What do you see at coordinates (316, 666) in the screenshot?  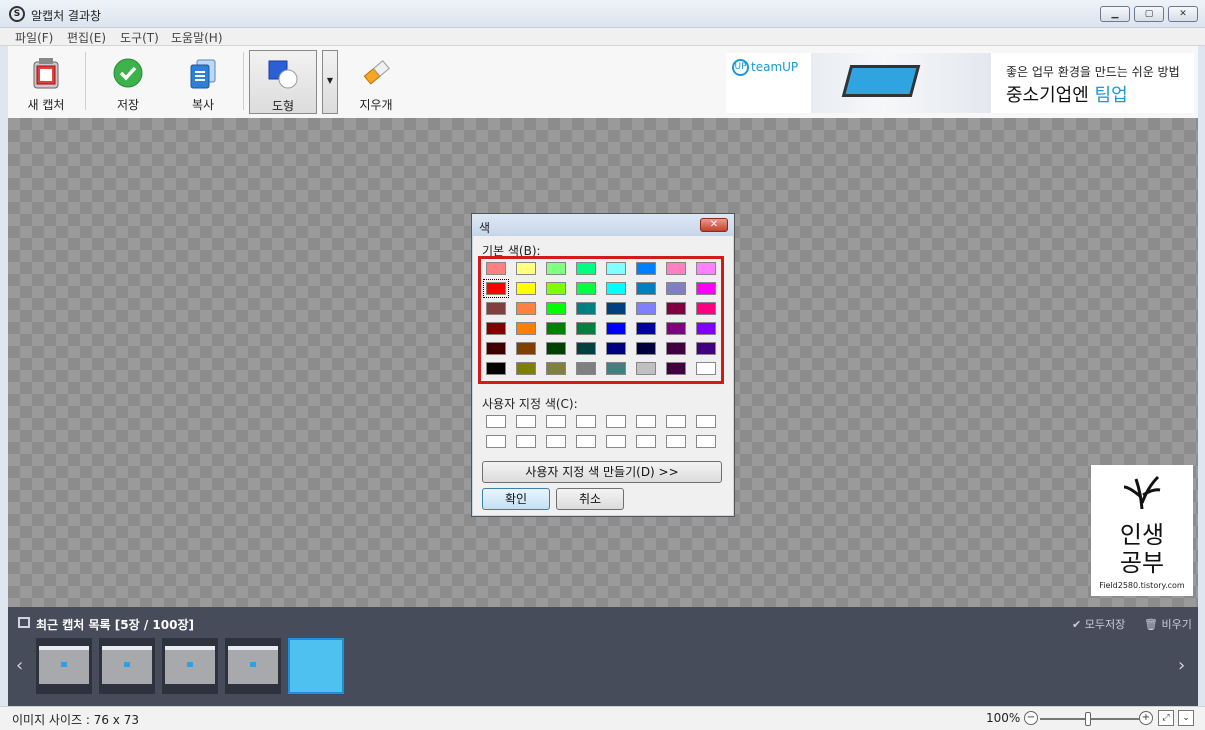 I see `capture-thumbnail-current` at bounding box center [316, 666].